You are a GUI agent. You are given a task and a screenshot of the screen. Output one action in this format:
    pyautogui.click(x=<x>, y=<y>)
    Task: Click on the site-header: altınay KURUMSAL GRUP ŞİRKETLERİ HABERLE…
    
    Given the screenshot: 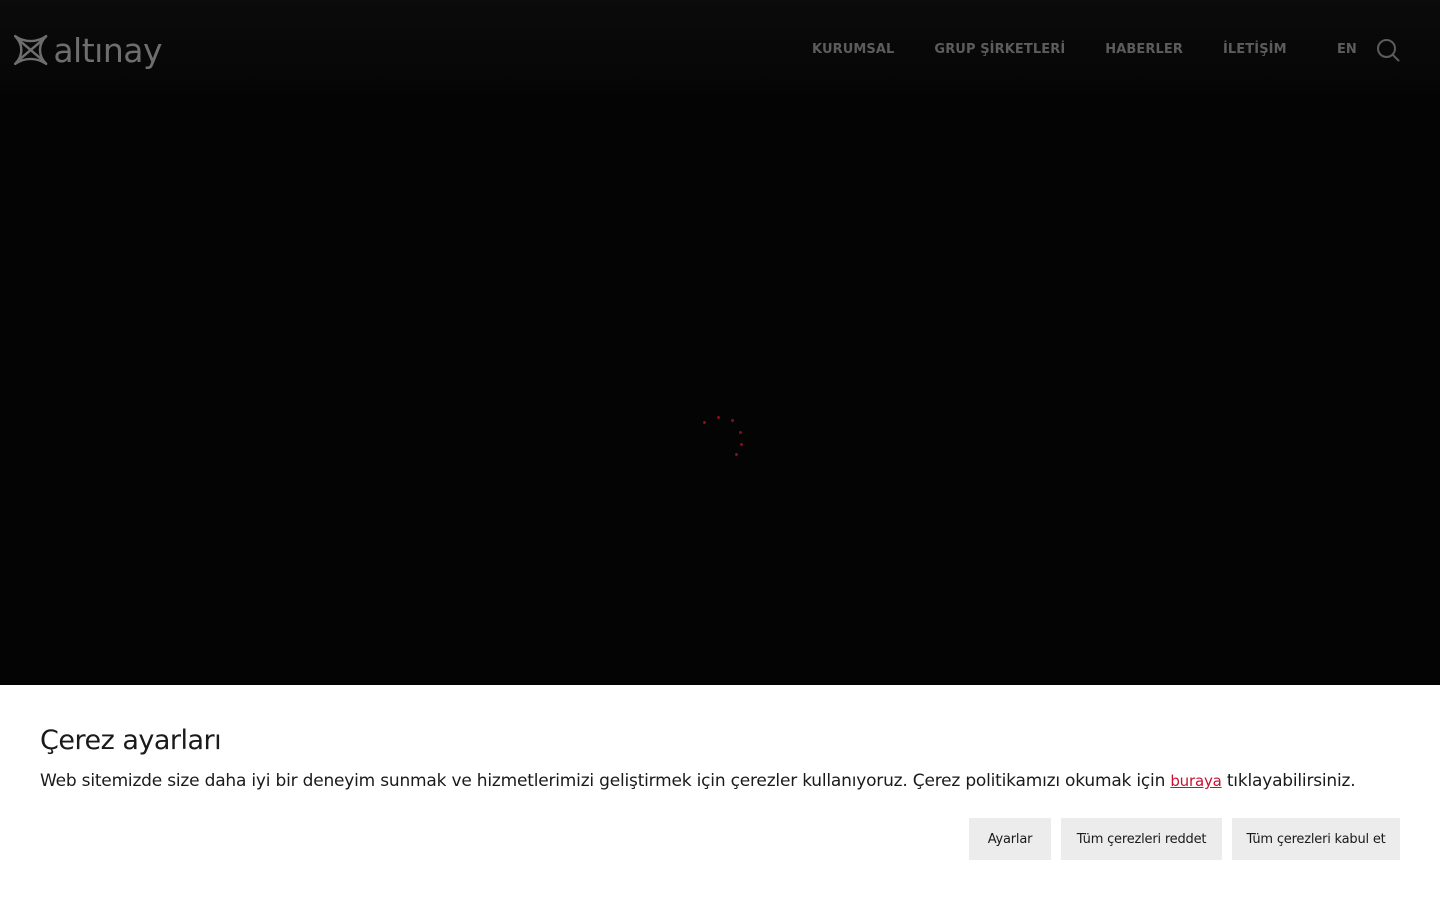 What is the action you would take?
    pyautogui.click(x=720, y=50)
    